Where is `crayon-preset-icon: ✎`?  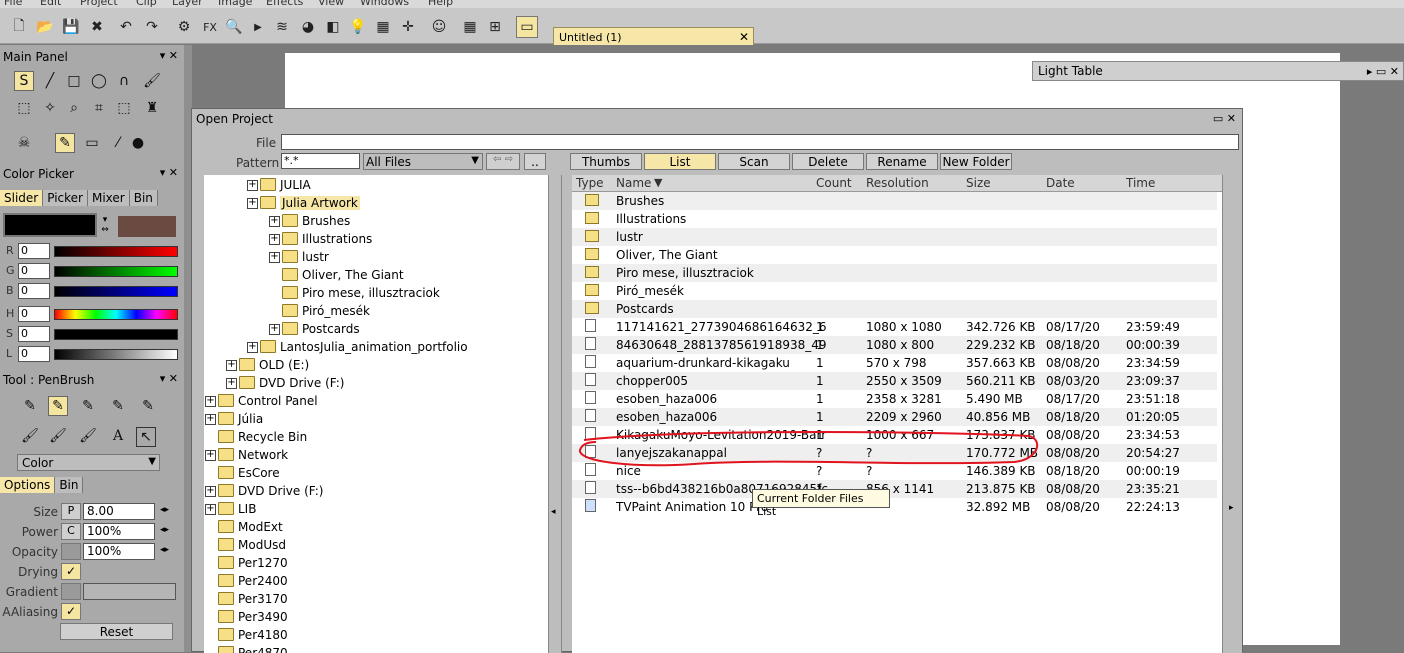 crayon-preset-icon: ✎ is located at coordinates (118, 406).